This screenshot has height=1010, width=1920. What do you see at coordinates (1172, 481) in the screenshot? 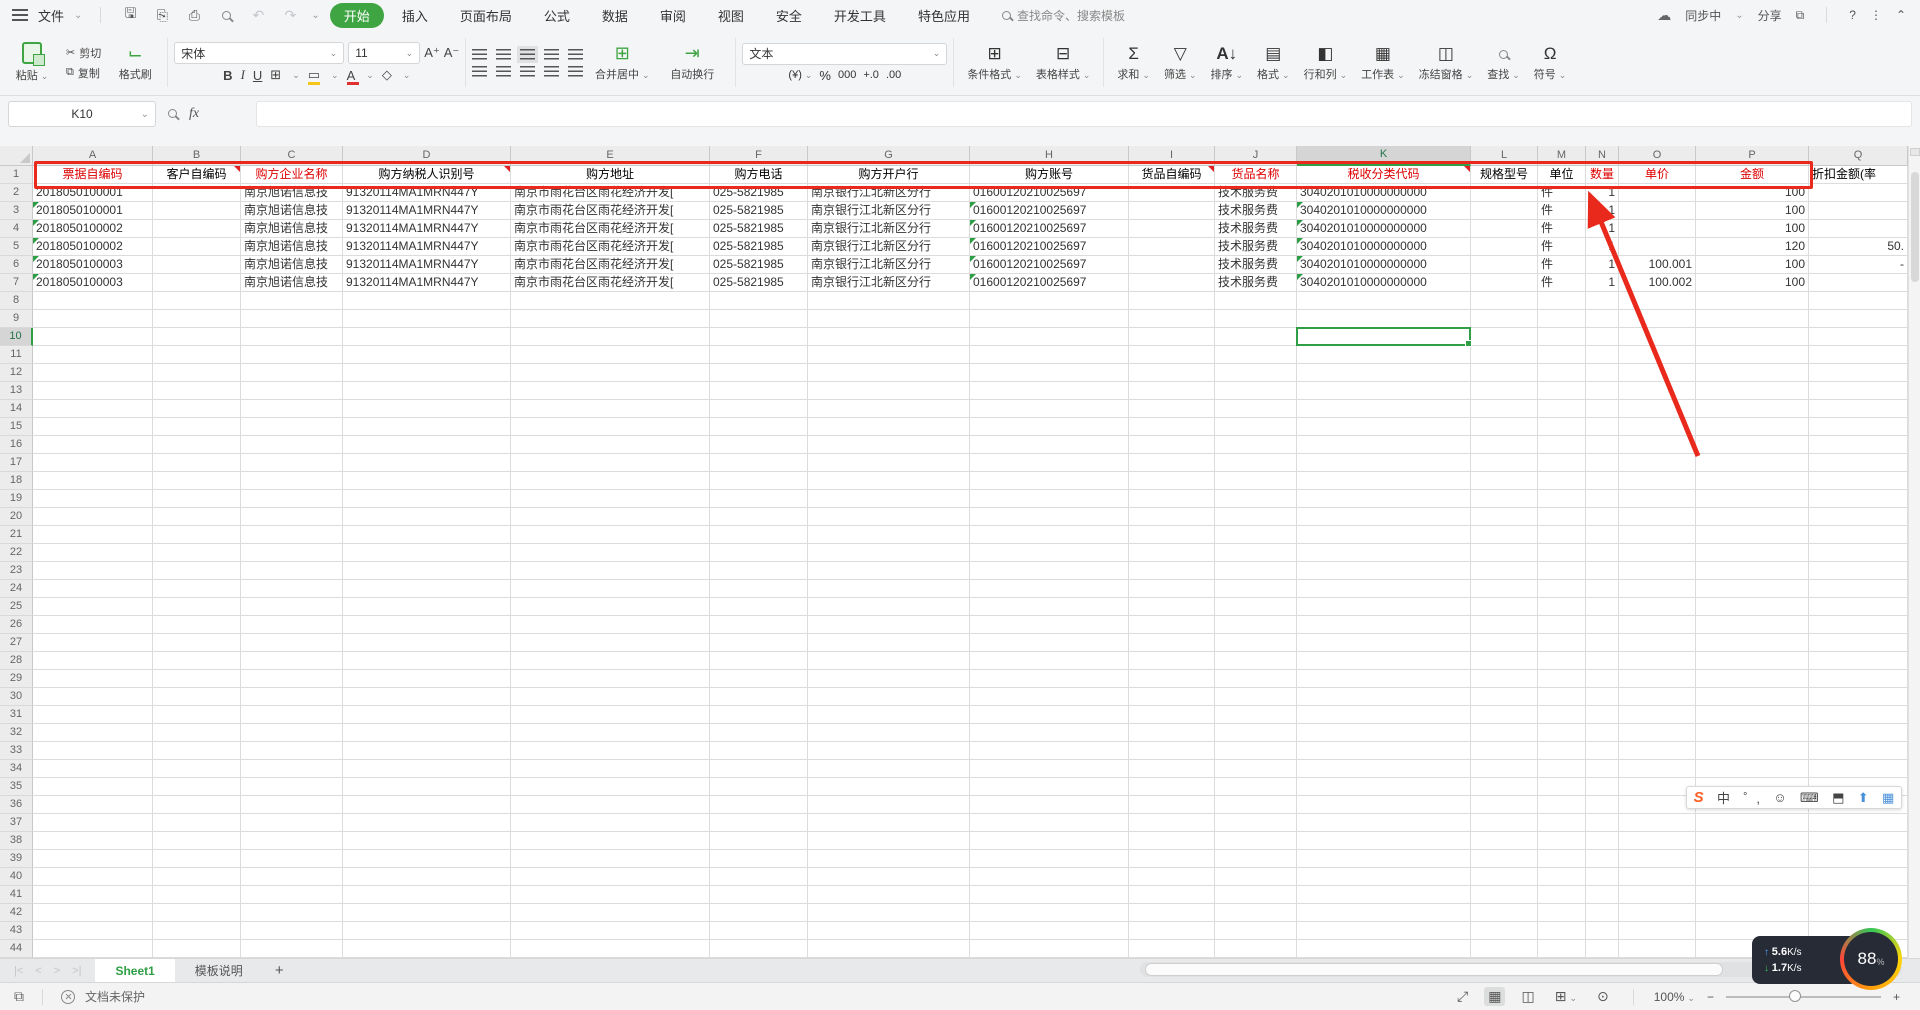
I see `cell-I18` at bounding box center [1172, 481].